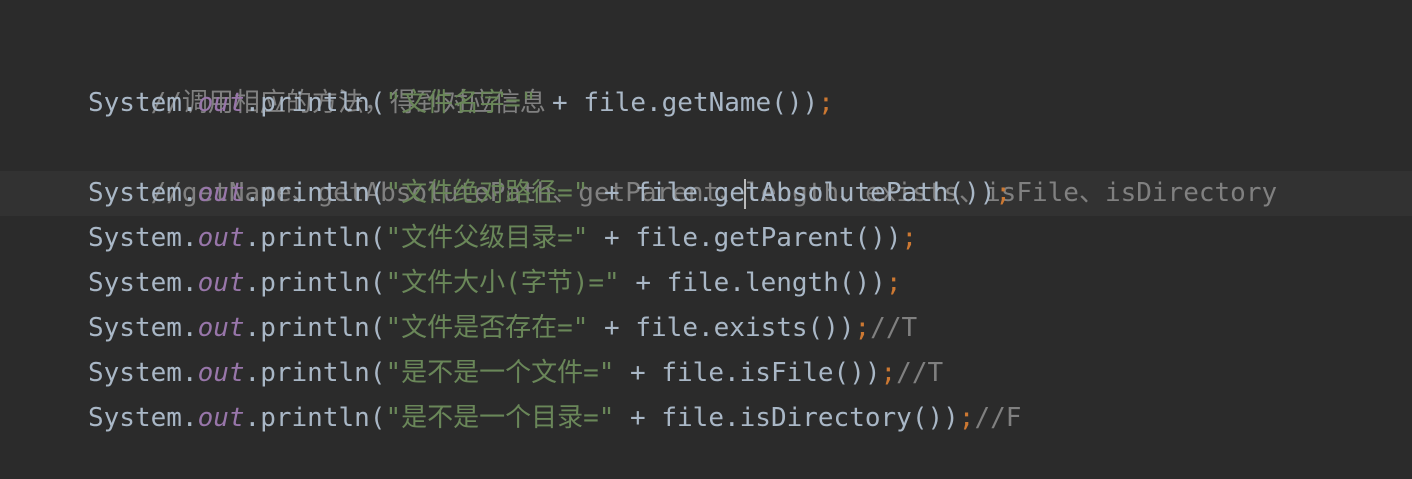 The height and width of the screenshot is (479, 1412). What do you see at coordinates (487, 328) in the screenshot?
I see `string-literal: "文件是否存在="` at bounding box center [487, 328].